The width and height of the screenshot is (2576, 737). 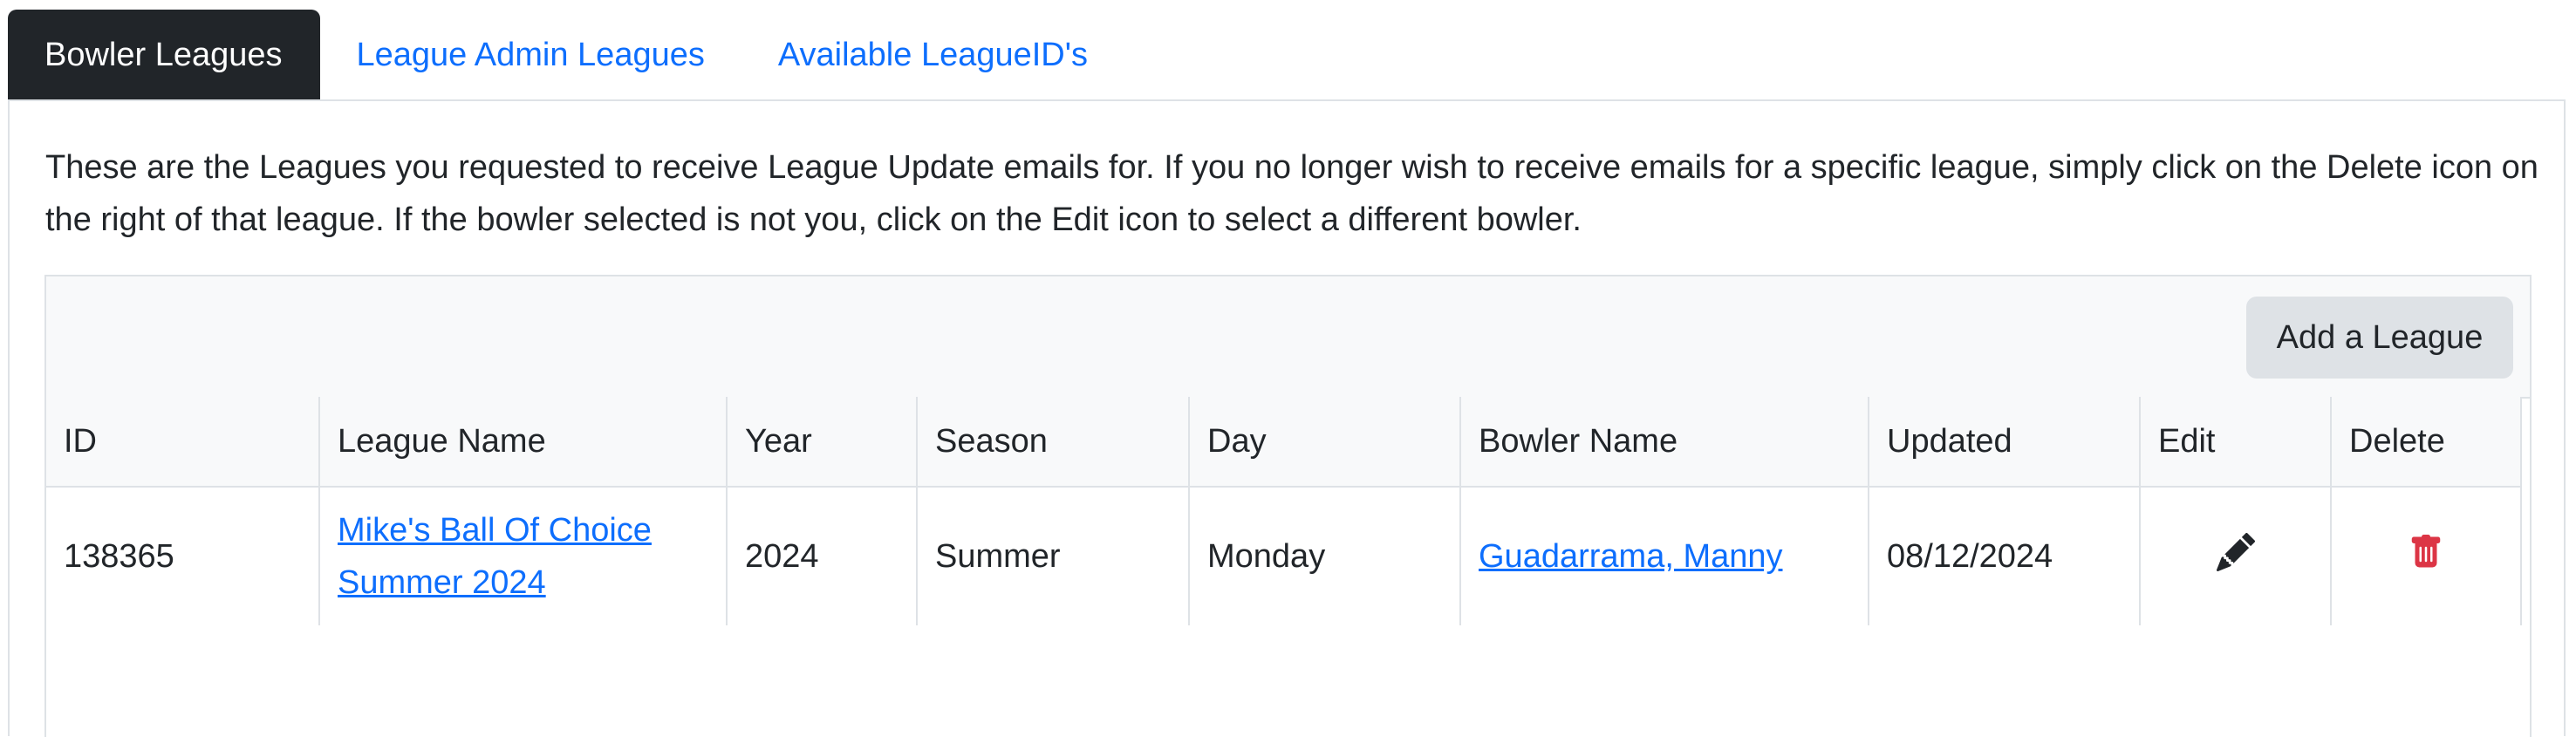 What do you see at coordinates (1325, 442) in the screenshot?
I see `column-header-day: Day` at bounding box center [1325, 442].